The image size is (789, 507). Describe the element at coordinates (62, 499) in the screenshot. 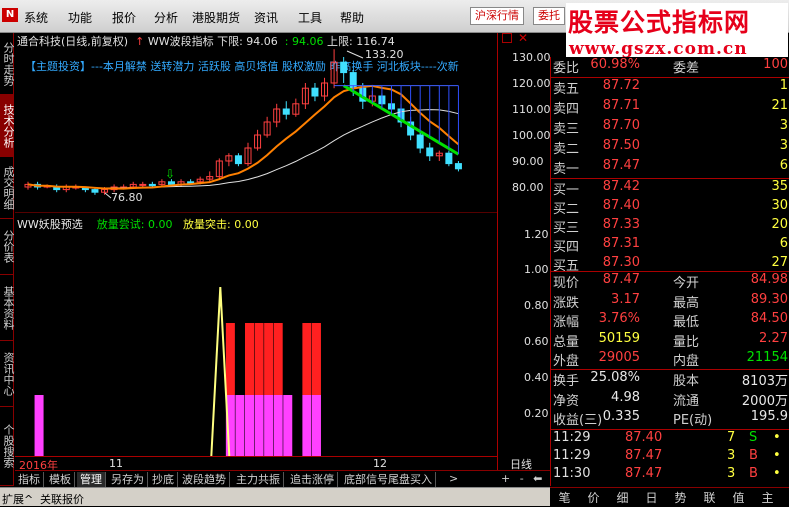

I see `related-quote-button: 关联报价` at that location.